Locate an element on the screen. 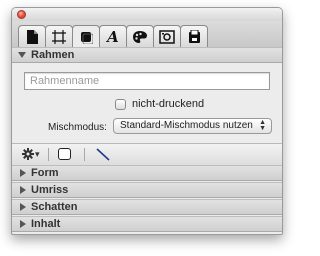 This screenshot has width=320, height=256. gear-icon is located at coordinates (28, 154).